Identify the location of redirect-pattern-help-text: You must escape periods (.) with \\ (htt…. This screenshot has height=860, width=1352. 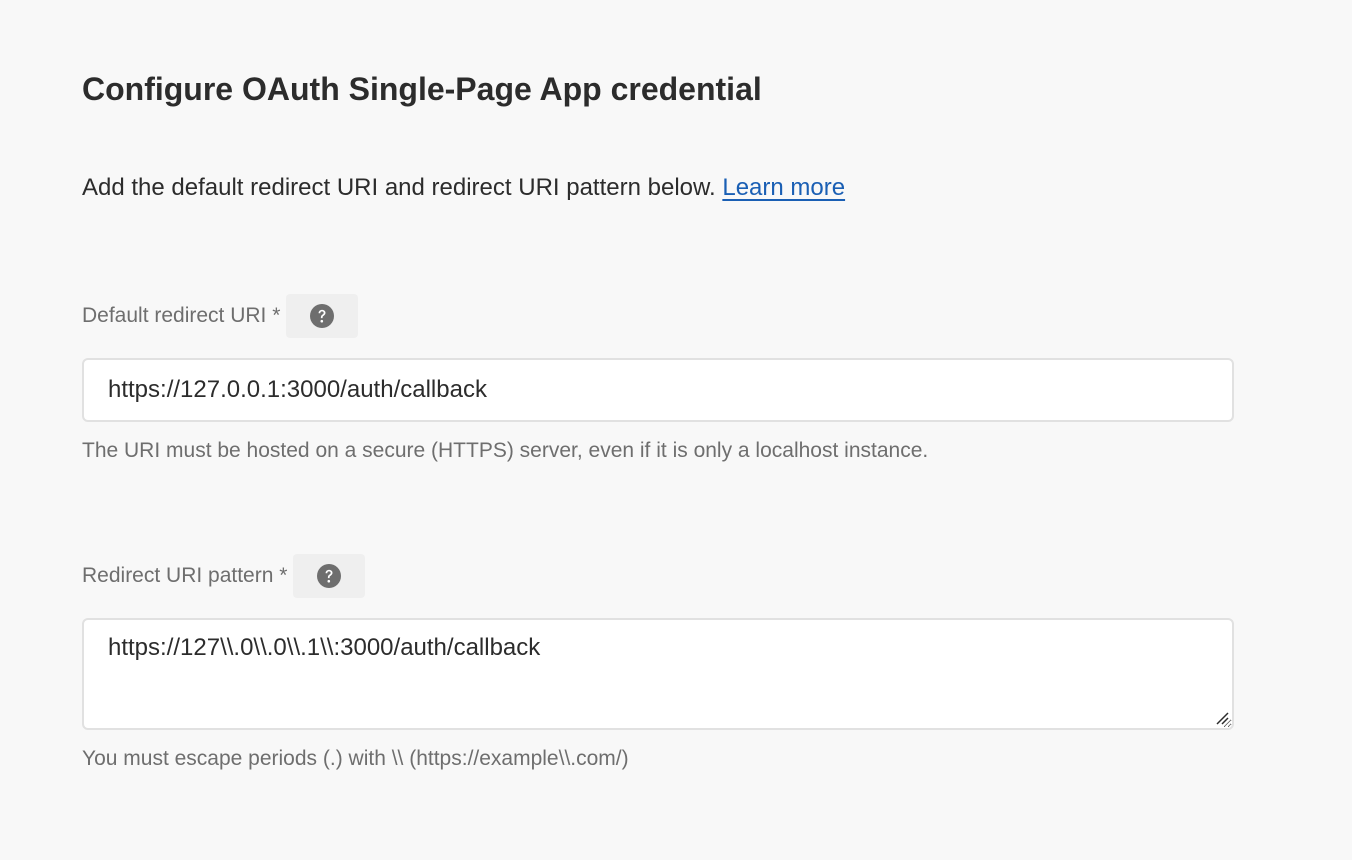
(355, 758).